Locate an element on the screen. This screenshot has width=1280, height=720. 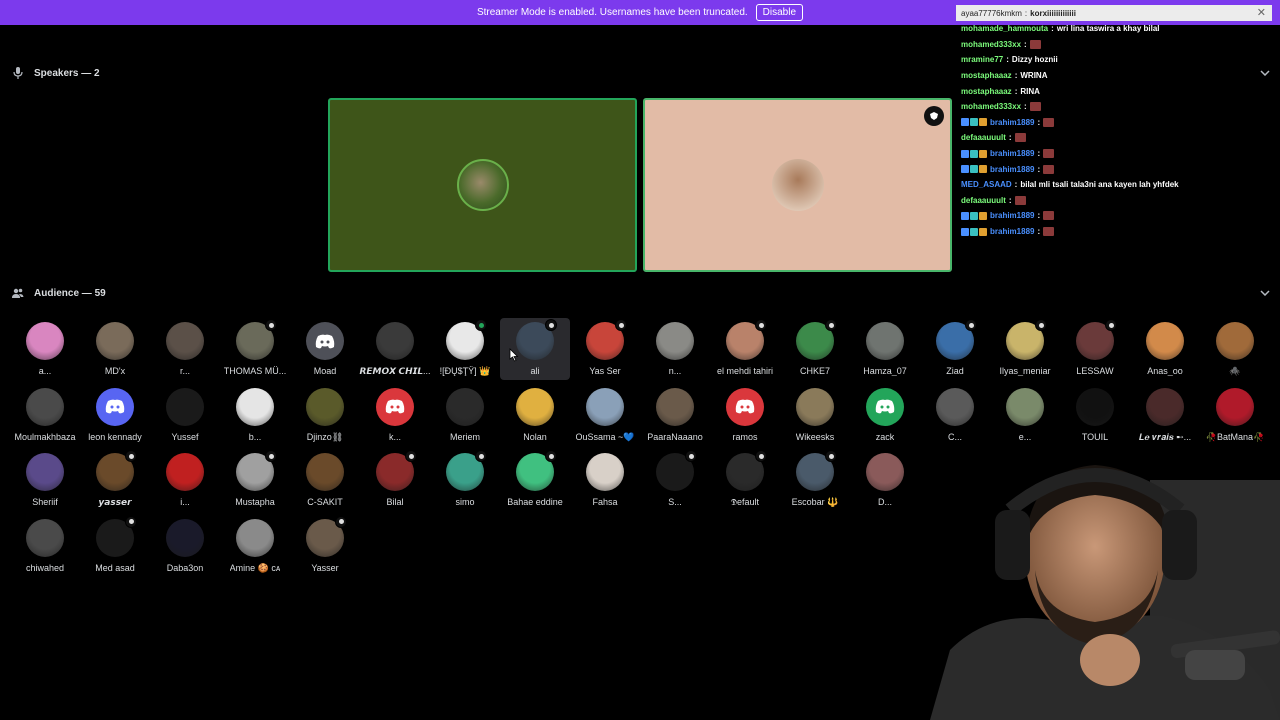
audience-member: Bilal is located at coordinates (395, 480).